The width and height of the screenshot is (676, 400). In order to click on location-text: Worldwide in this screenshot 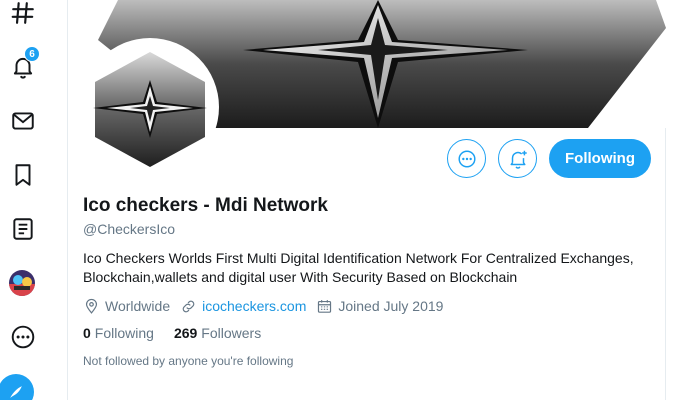, I will do `click(138, 306)`.